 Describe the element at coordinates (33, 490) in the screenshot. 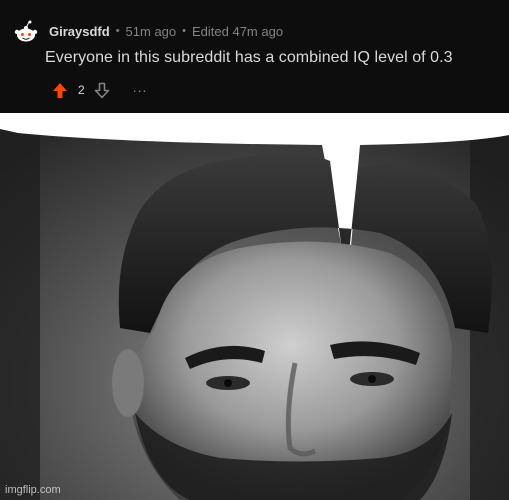

I see `imgflip-watermark: imgflip.com` at that location.